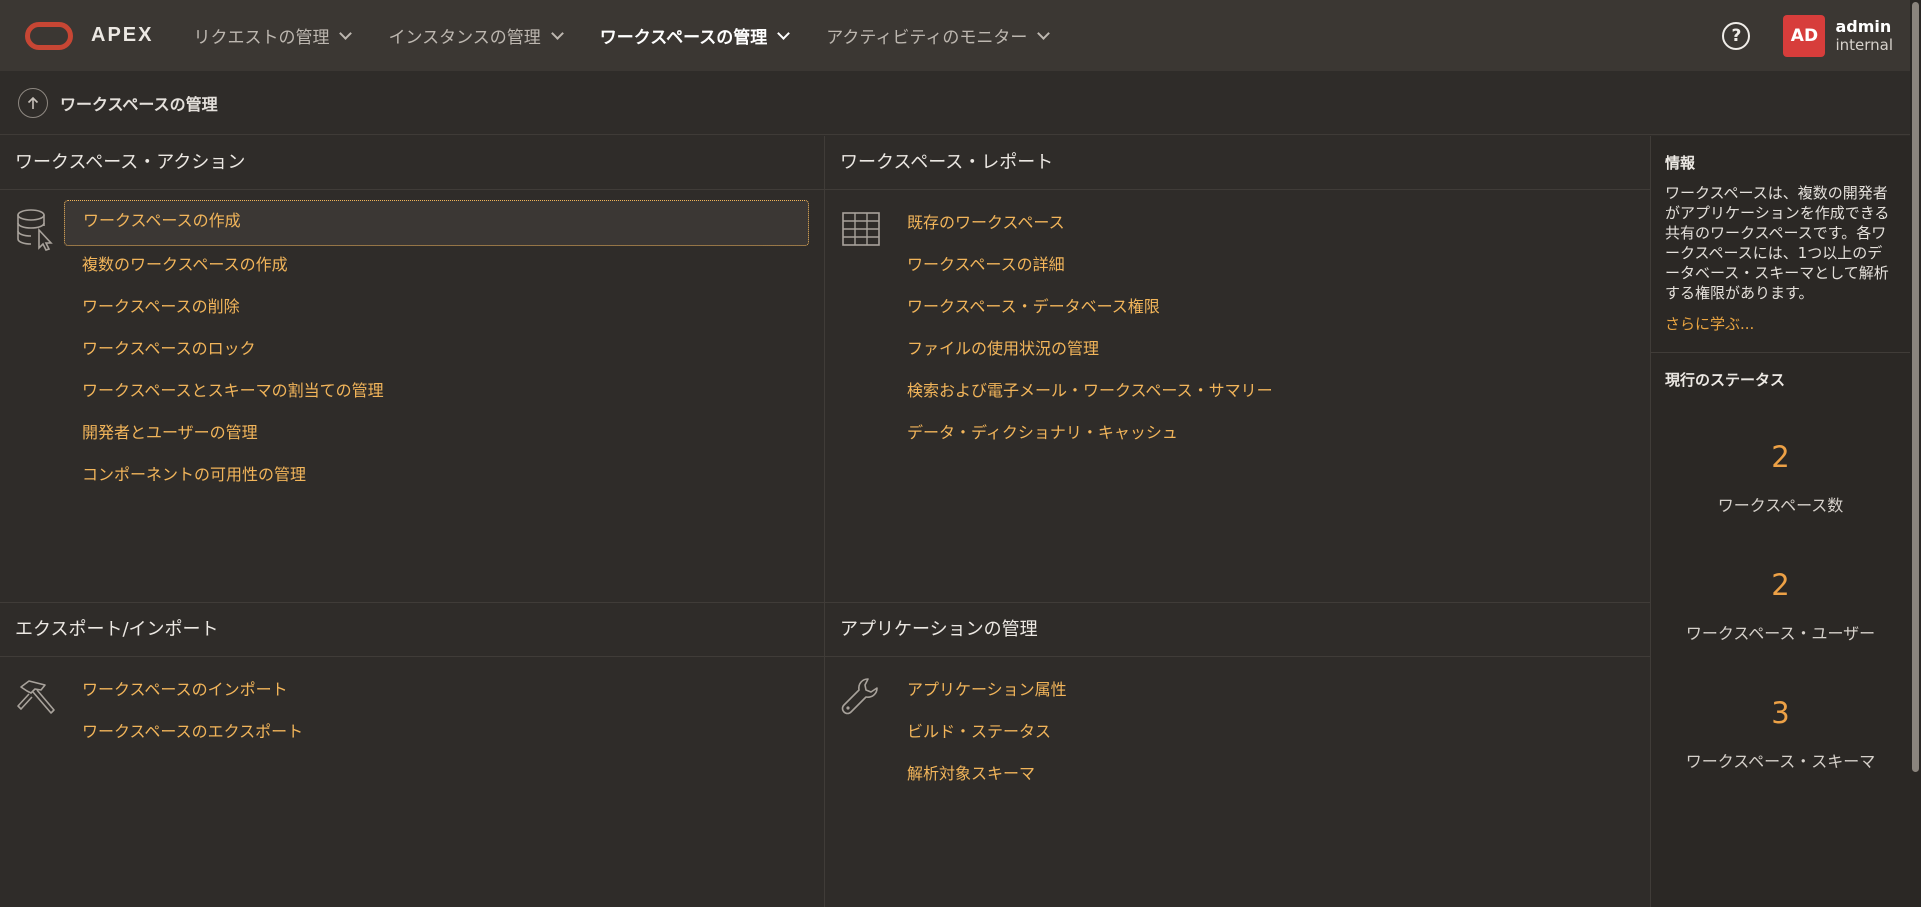 The height and width of the screenshot is (907, 1921). Describe the element at coordinates (955, 103) in the screenshot. I see `breadcrumb: ワークスペースの管理` at that location.